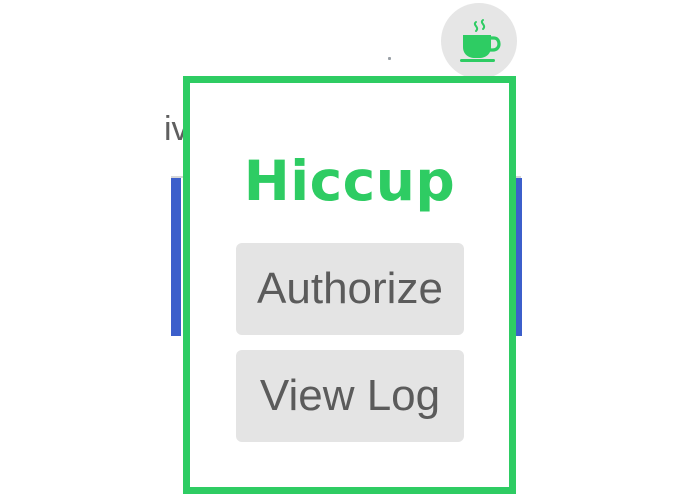  I want to click on background-panel-left, so click(176, 257).